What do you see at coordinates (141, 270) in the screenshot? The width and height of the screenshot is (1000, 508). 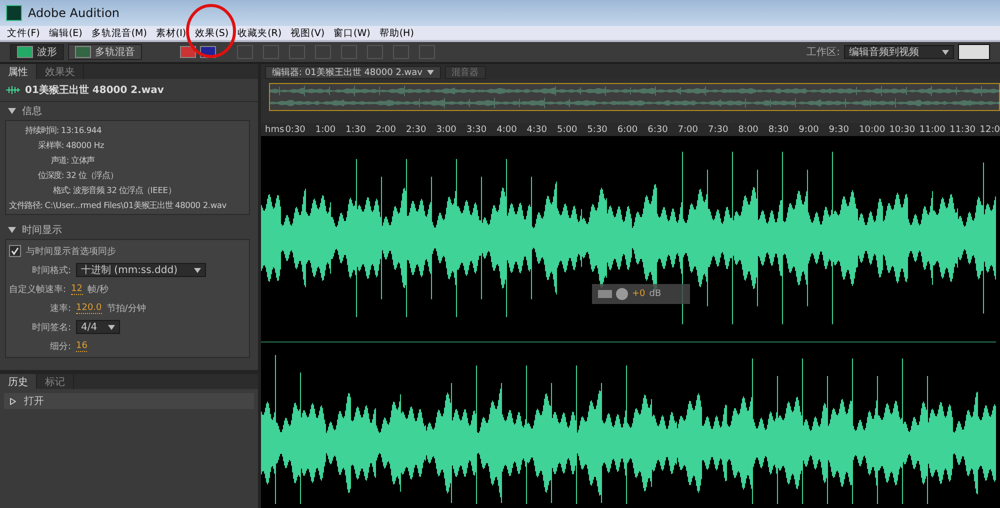 I see `format-dropdown: 十进制 (mm:ss.ddd)` at bounding box center [141, 270].